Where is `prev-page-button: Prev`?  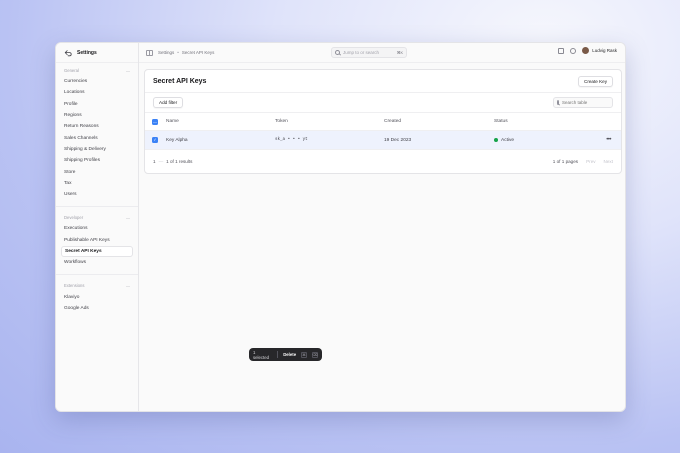 prev-page-button: Prev is located at coordinates (590, 161).